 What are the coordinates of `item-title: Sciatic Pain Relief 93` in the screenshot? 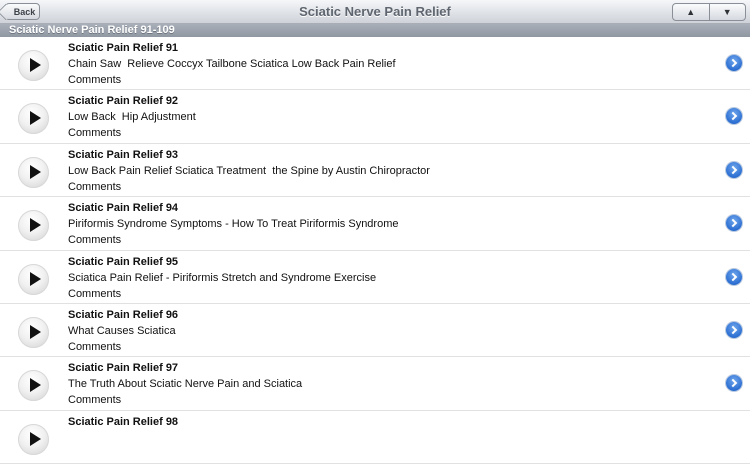 It's located at (123, 154).